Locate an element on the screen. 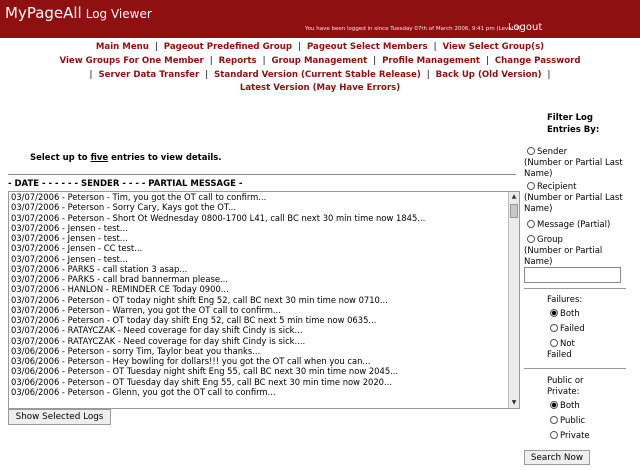 The image size is (640, 470). visibility-private-radio is located at coordinates (554, 435).